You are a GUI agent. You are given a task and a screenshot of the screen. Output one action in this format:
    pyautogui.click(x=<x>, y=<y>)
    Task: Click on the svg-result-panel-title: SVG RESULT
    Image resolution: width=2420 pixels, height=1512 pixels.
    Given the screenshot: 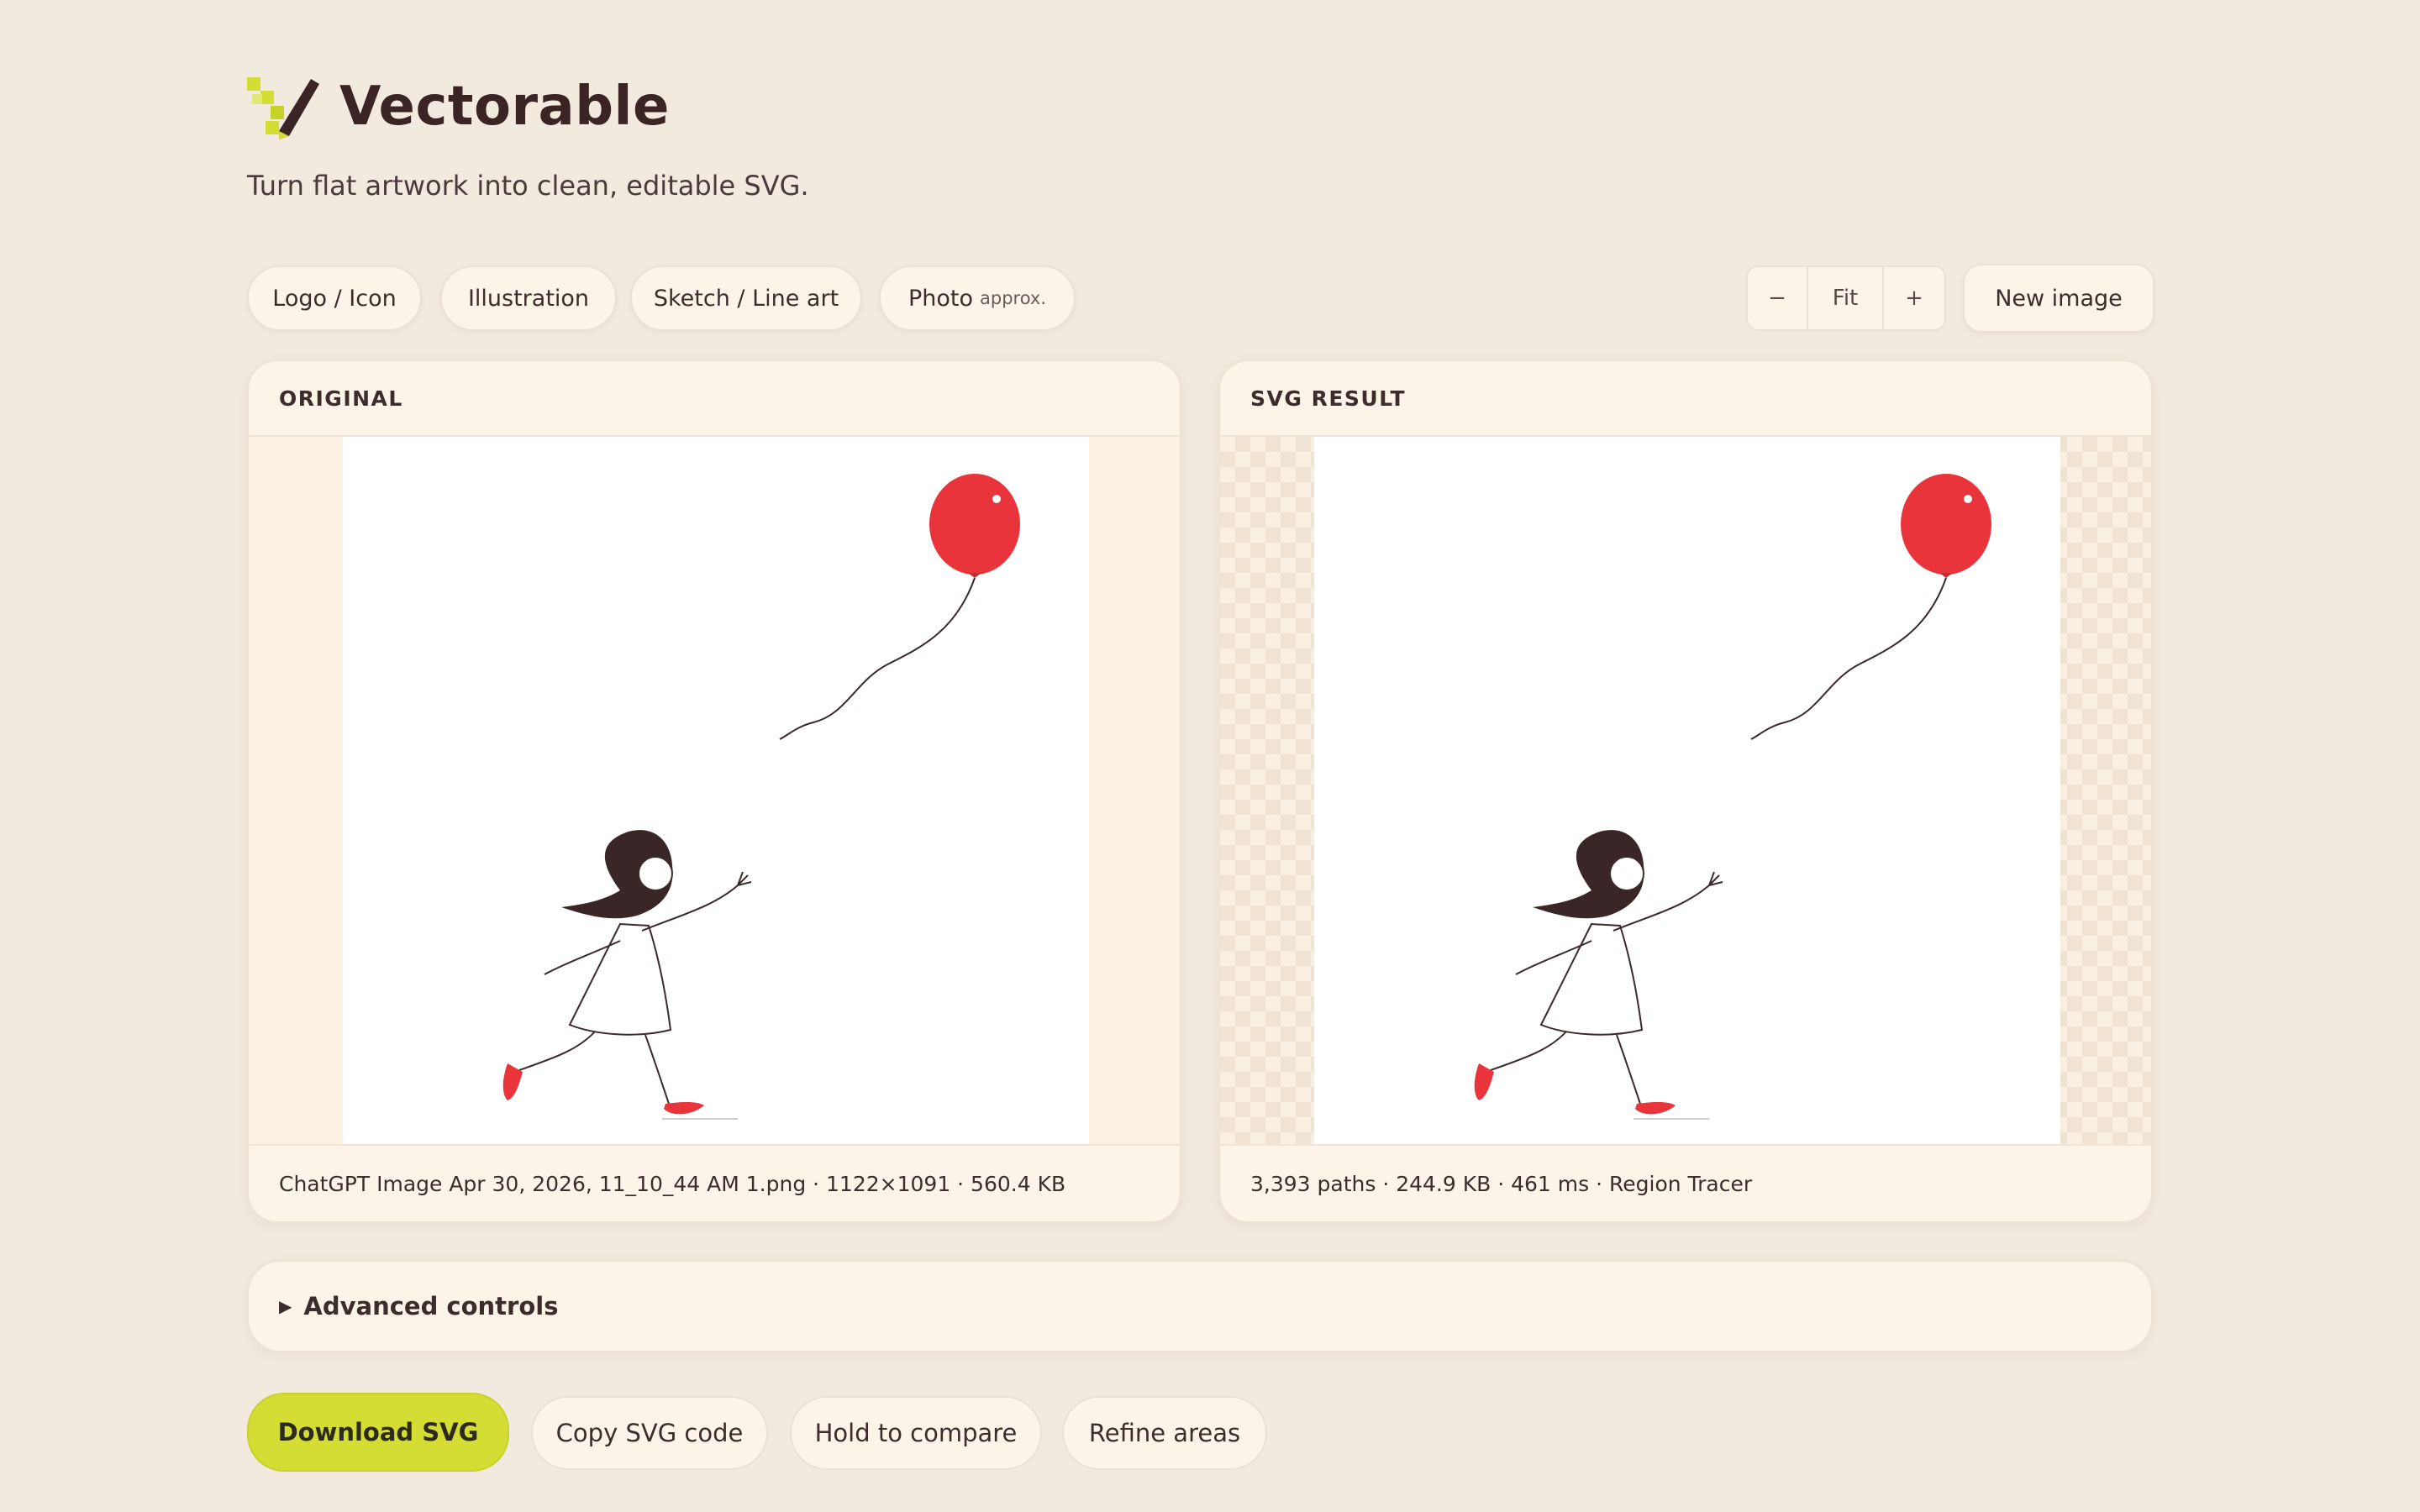 What is the action you would take?
    pyautogui.click(x=1685, y=399)
    